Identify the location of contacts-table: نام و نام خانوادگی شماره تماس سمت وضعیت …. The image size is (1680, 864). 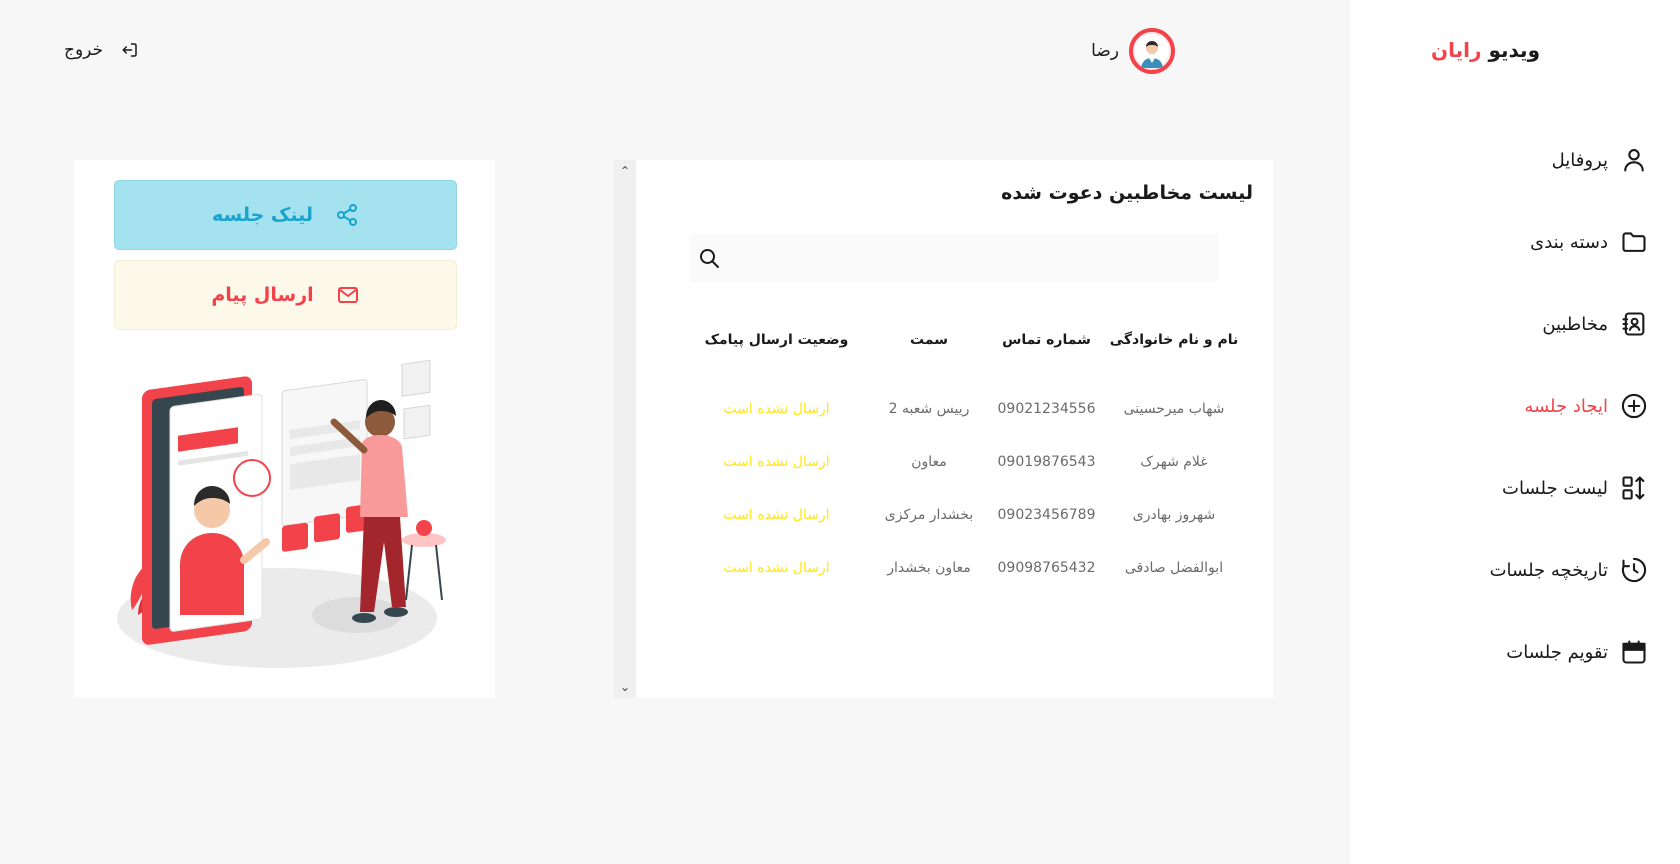
(964, 457).